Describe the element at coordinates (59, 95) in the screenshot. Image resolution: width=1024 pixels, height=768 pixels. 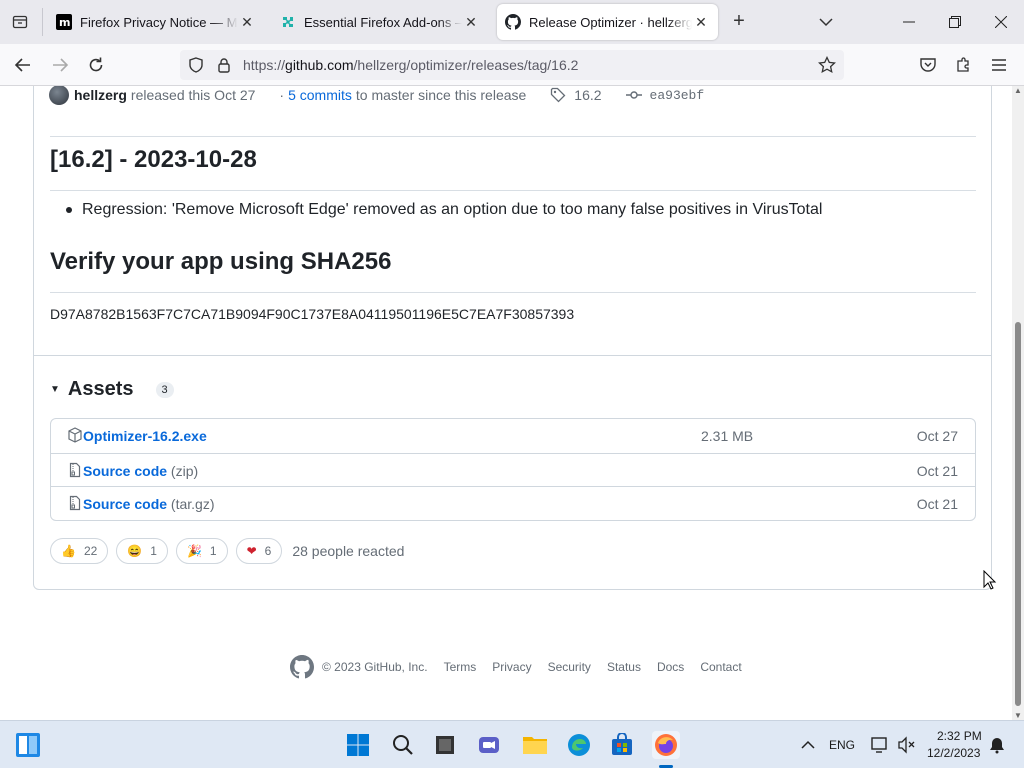
I see `avatar` at that location.